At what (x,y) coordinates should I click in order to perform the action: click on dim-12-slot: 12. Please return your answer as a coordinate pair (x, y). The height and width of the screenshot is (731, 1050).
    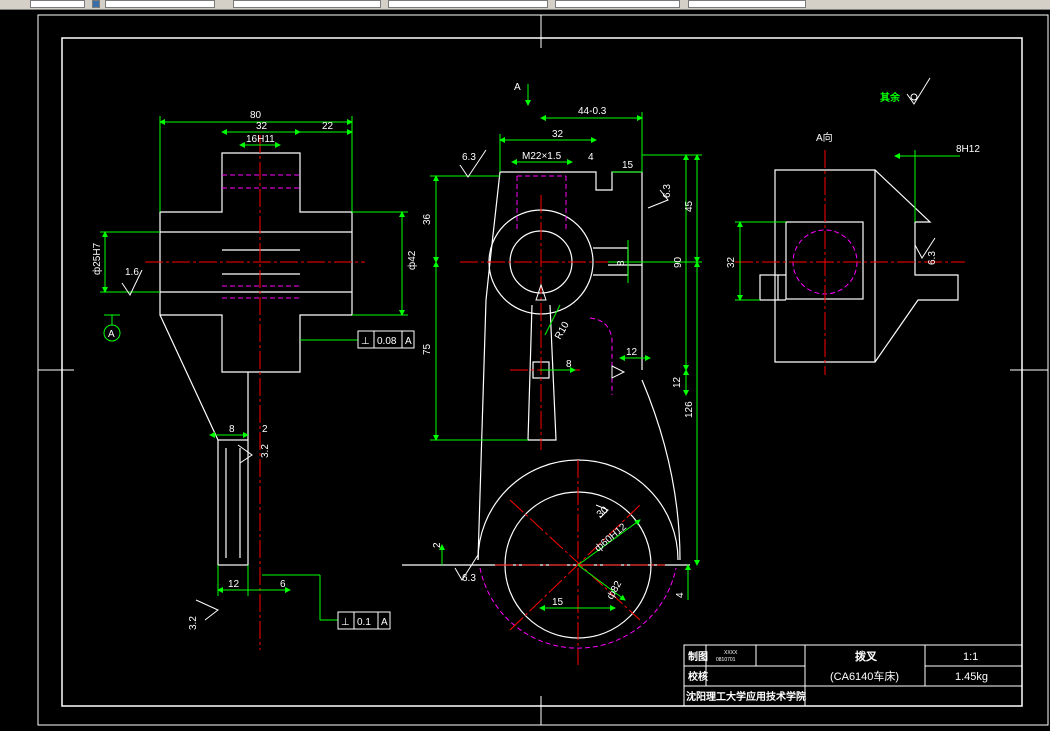
    Looking at the image, I should click on (632, 352).